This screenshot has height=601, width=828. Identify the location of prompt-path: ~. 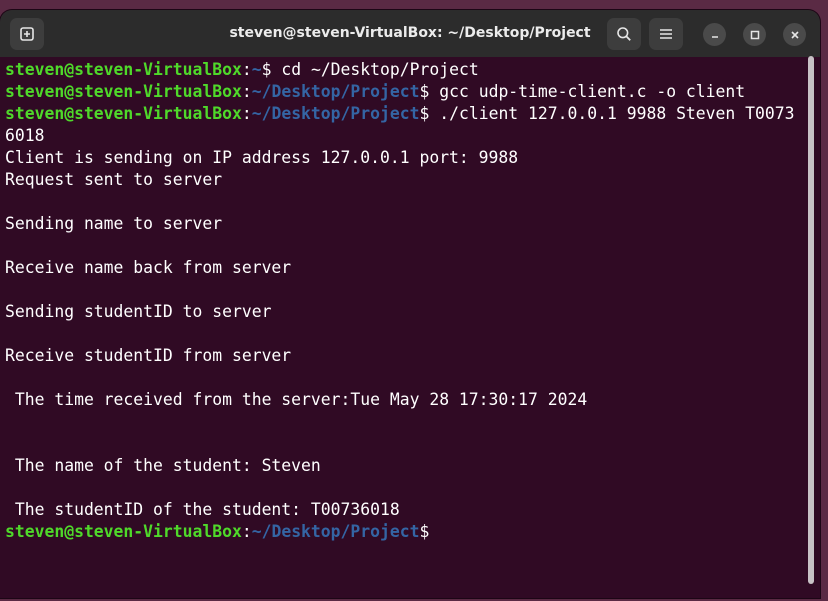
(256, 69).